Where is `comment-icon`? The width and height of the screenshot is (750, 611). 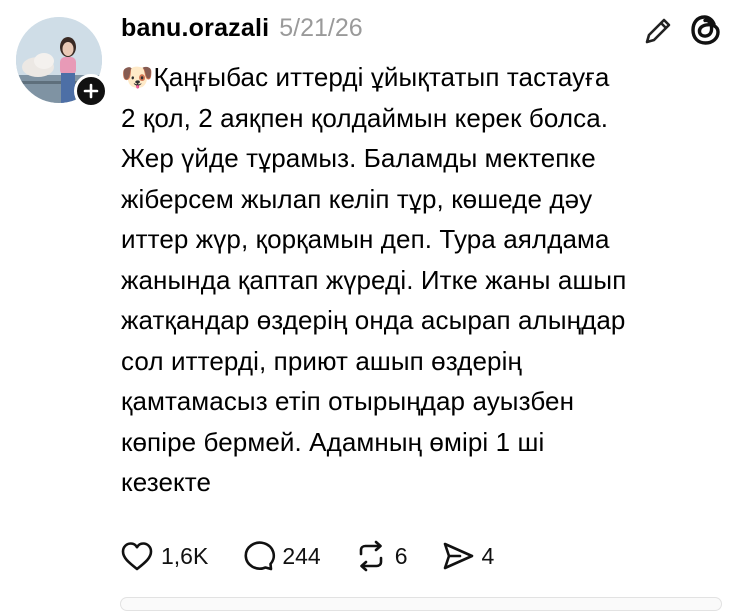 comment-icon is located at coordinates (260, 556).